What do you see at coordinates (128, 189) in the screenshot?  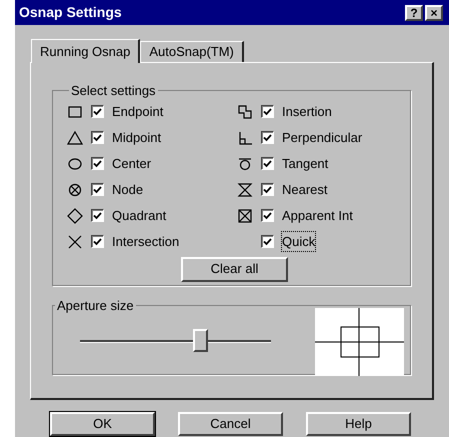 I see `checkbox-label: Node` at bounding box center [128, 189].